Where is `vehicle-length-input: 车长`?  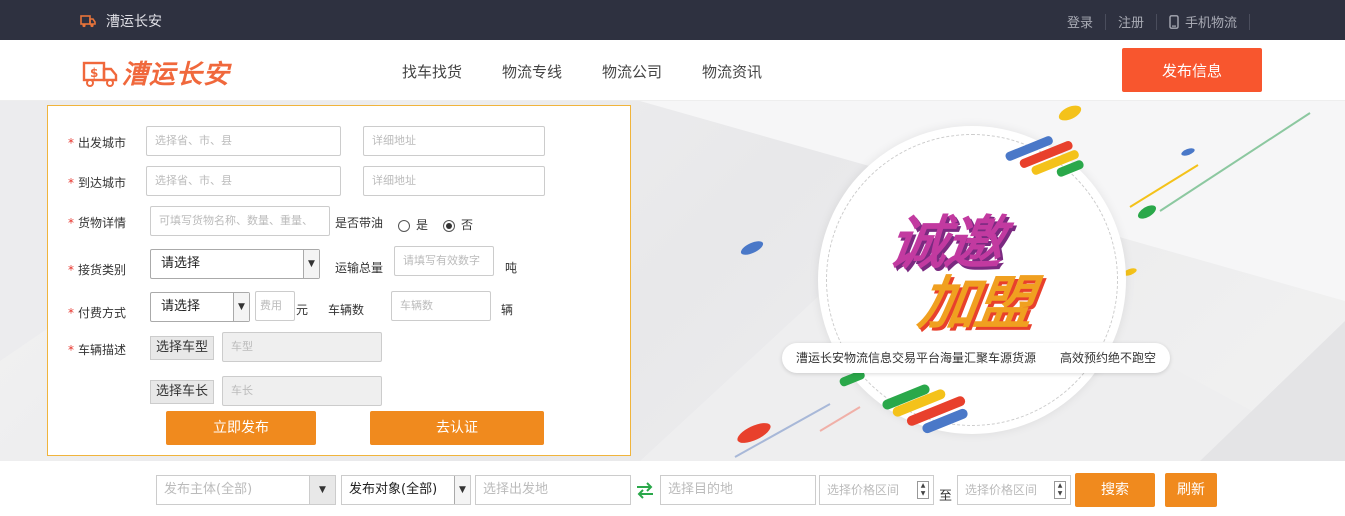 vehicle-length-input: 车长 is located at coordinates (302, 391).